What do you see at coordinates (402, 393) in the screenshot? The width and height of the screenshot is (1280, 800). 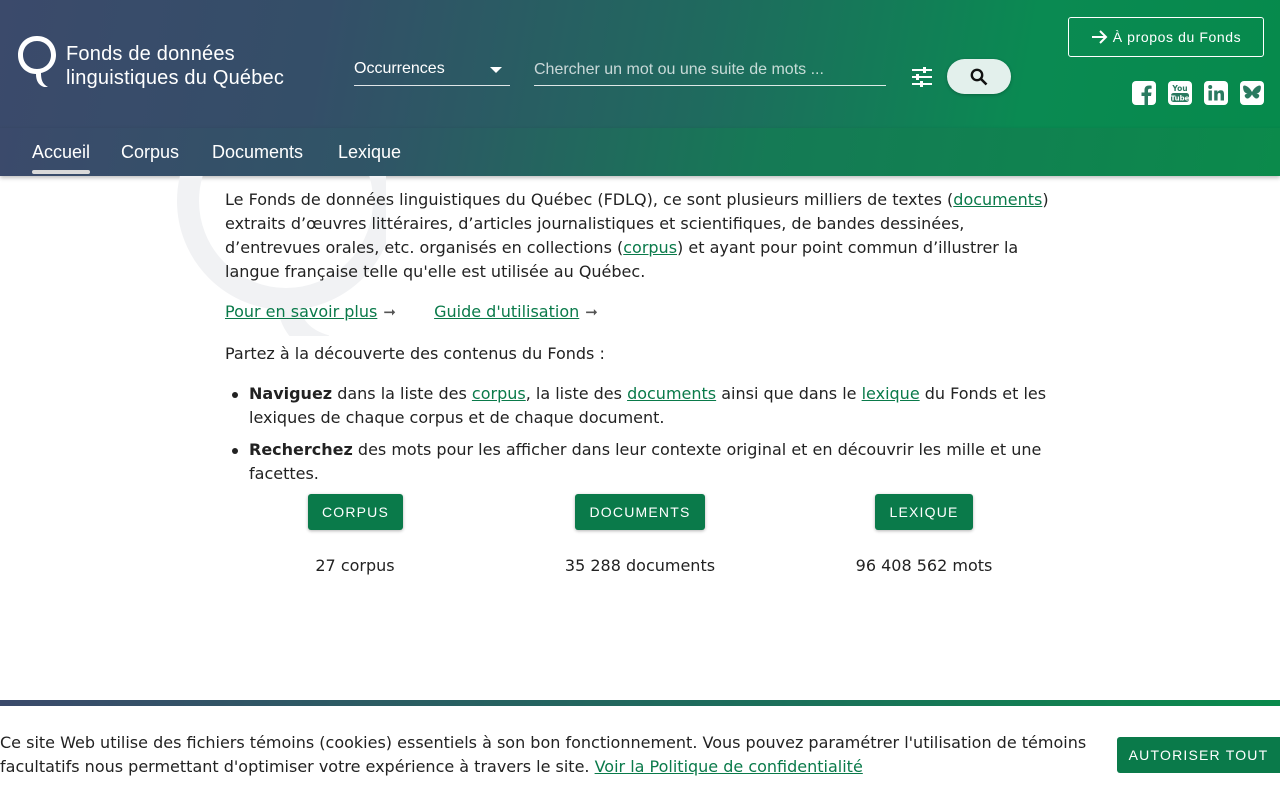 I see `list-text: dans la liste des` at bounding box center [402, 393].